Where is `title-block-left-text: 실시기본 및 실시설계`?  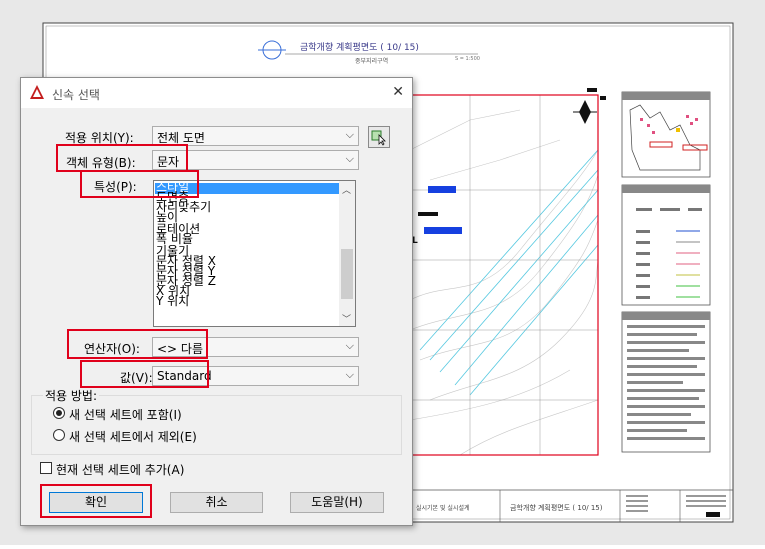
title-block-left-text: 실시기본 및 실시설계 is located at coordinates (443, 508).